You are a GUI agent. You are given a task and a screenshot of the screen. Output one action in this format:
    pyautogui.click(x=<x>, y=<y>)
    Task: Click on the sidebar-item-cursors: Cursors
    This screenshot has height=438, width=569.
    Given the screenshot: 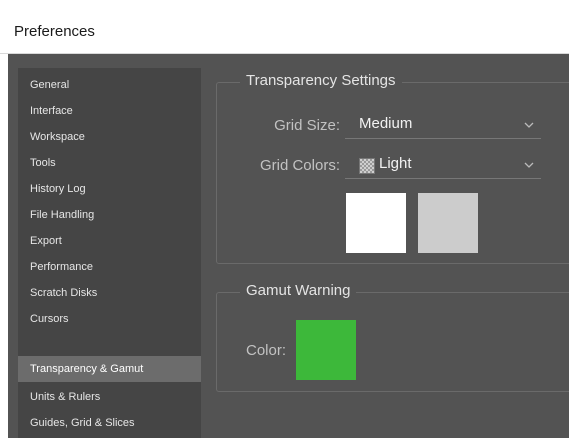 What is the action you would take?
    pyautogui.click(x=109, y=319)
    